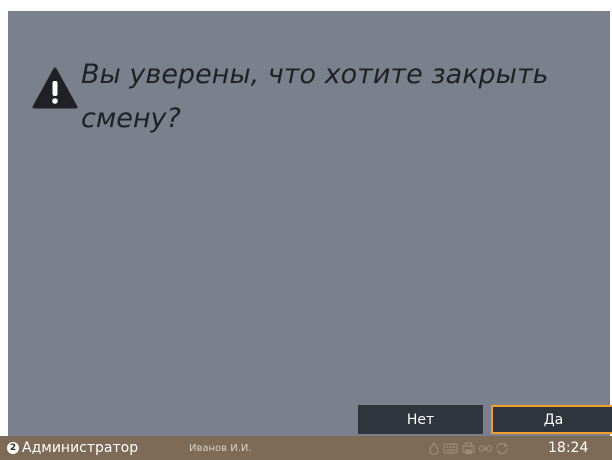 Image resolution: width=612 pixels, height=460 pixels. I want to click on no-button: Нет, so click(420, 419).